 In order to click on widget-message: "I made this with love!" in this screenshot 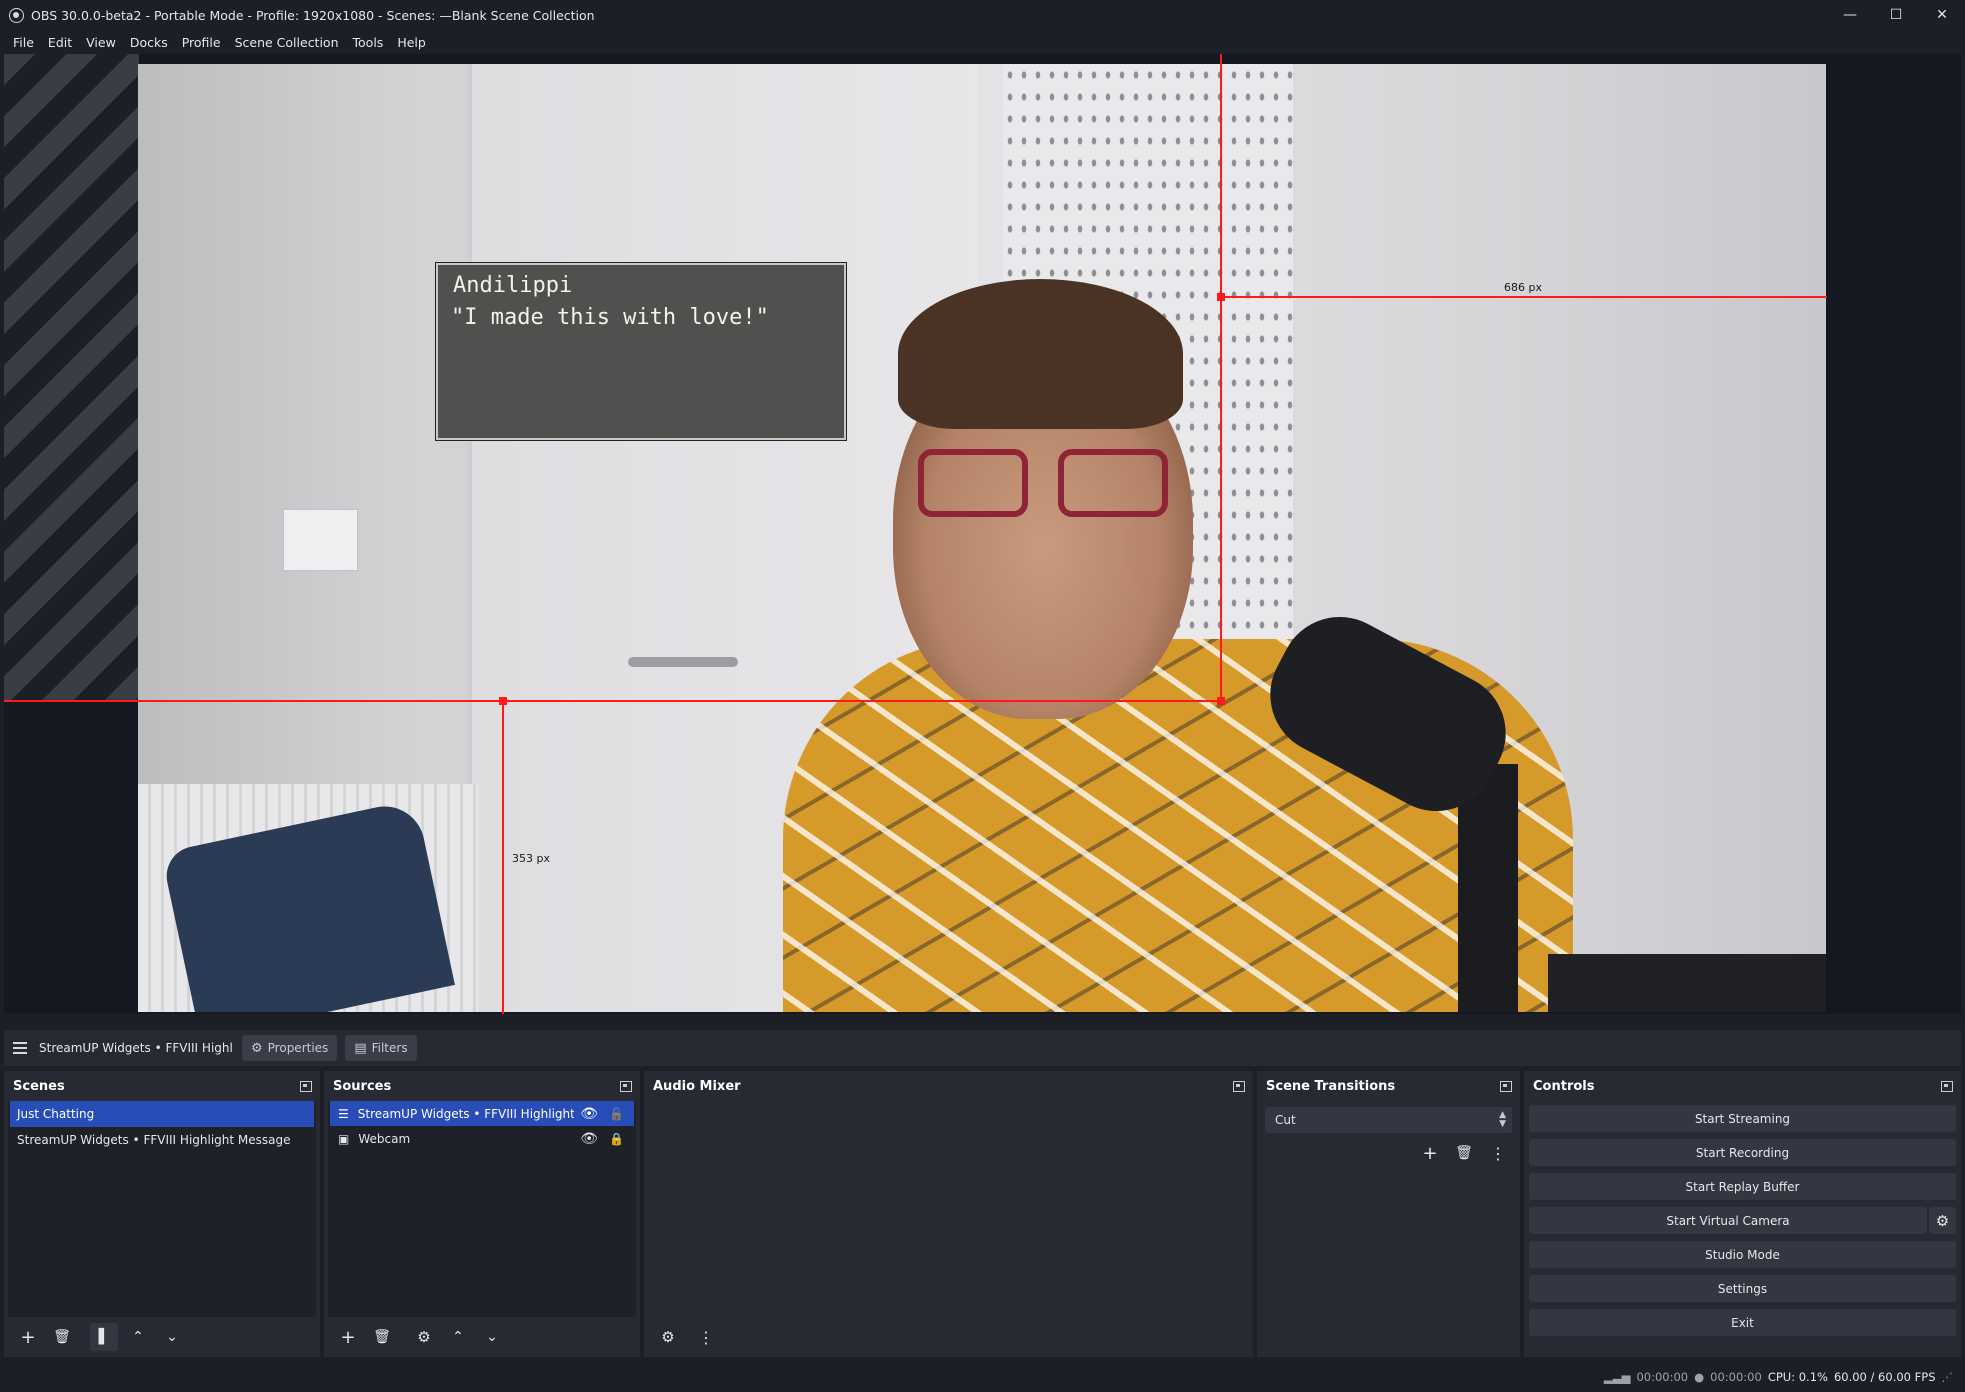, I will do `click(610, 317)`.